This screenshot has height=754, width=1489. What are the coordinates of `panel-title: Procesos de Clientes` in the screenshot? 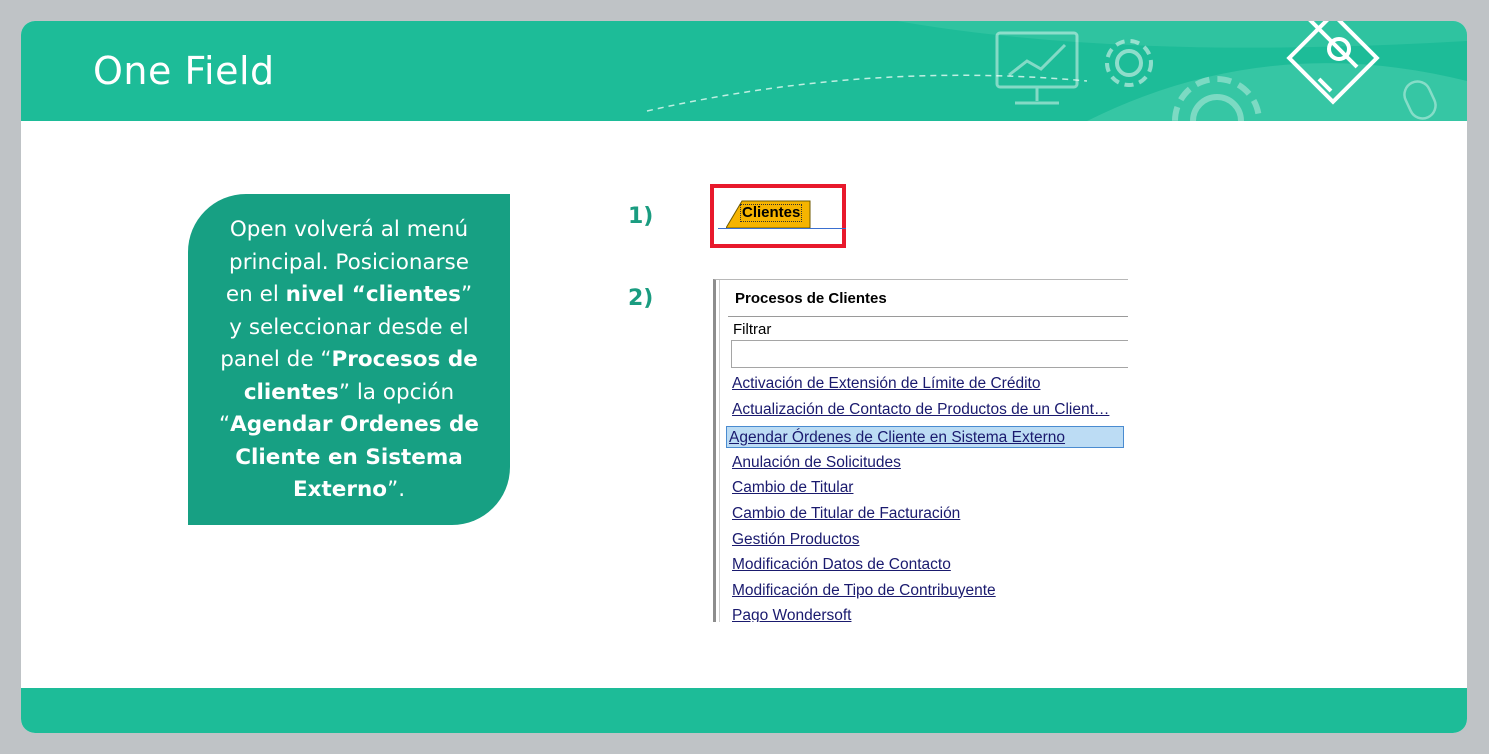 It's located at (811, 298).